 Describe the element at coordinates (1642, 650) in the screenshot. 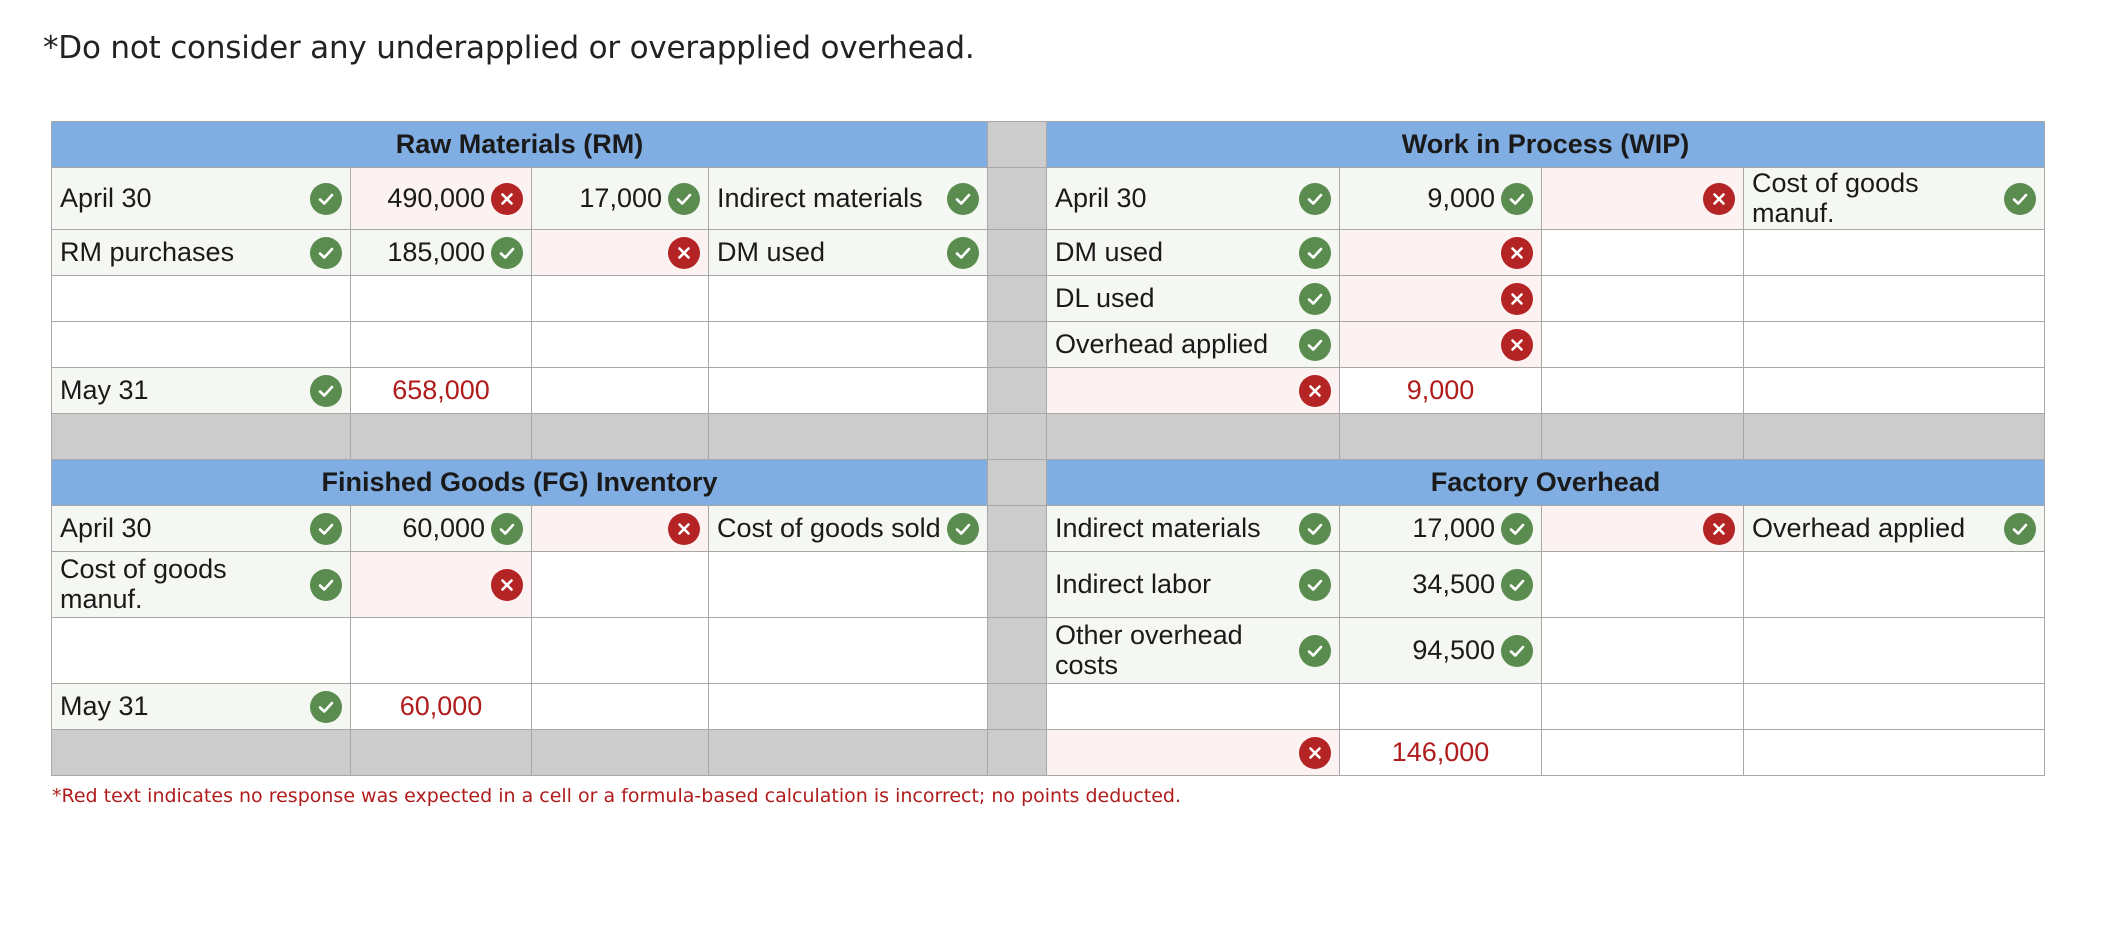

I see `foh-r3-credit` at that location.